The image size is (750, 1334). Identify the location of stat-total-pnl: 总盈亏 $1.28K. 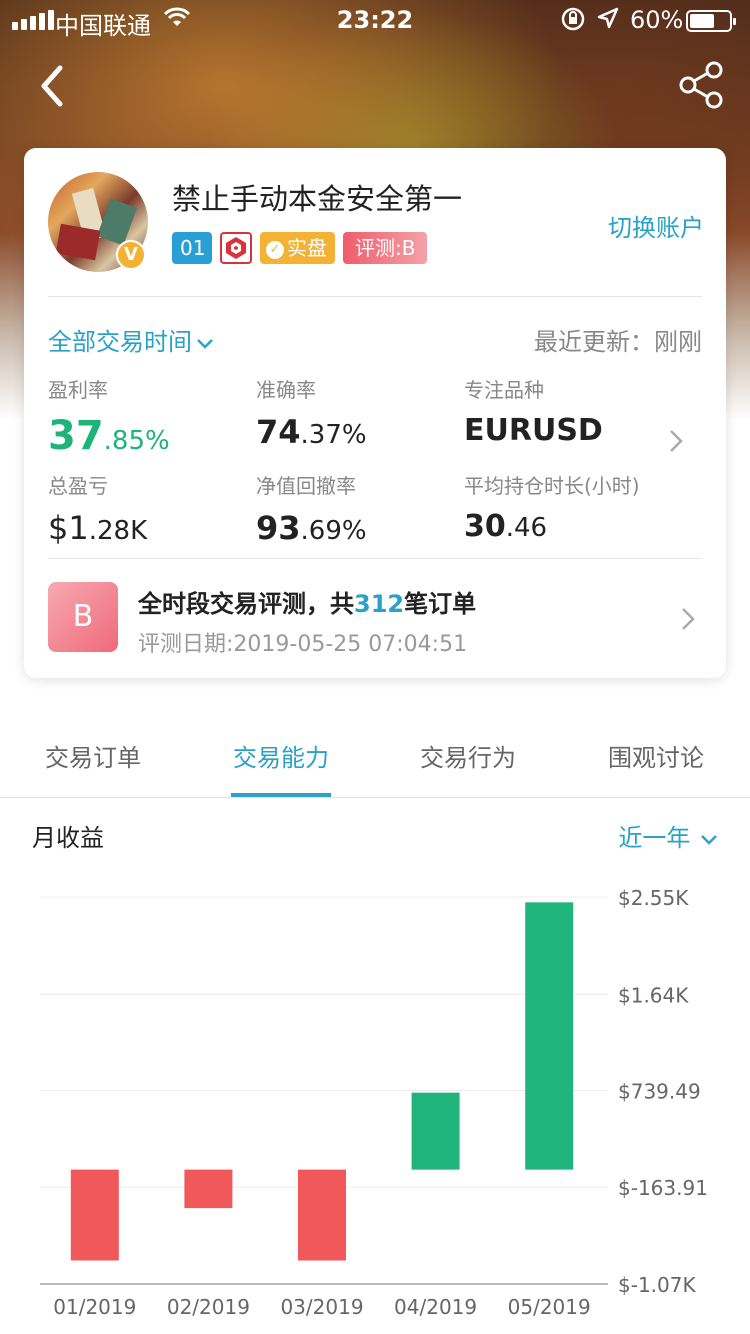
(97, 508).